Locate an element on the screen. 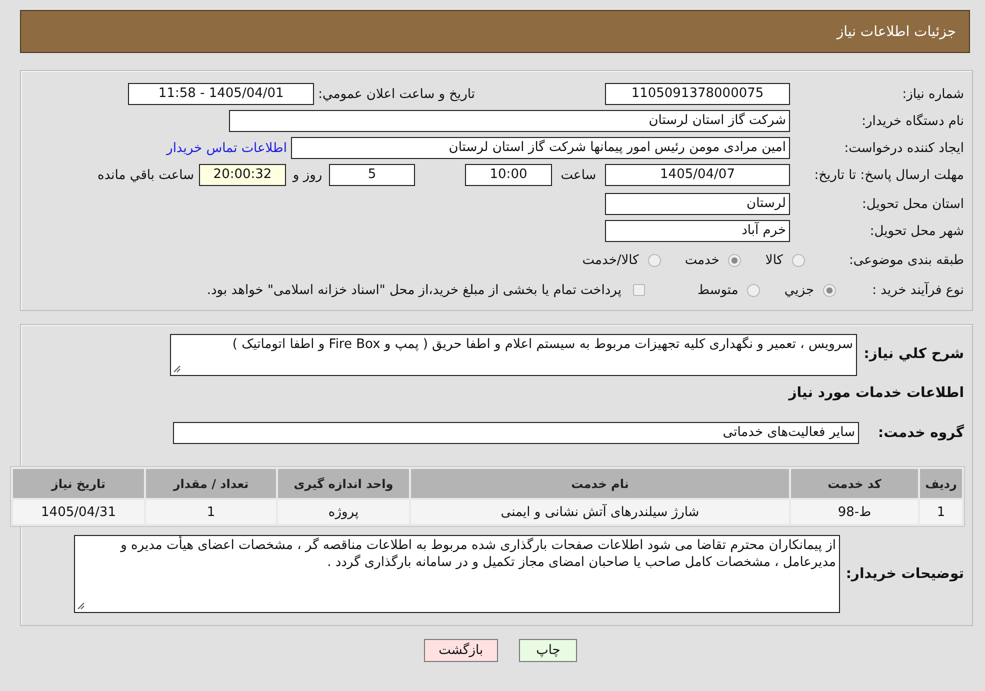 The width and height of the screenshot is (985, 691). field-label: ساعت is located at coordinates (579, 175).